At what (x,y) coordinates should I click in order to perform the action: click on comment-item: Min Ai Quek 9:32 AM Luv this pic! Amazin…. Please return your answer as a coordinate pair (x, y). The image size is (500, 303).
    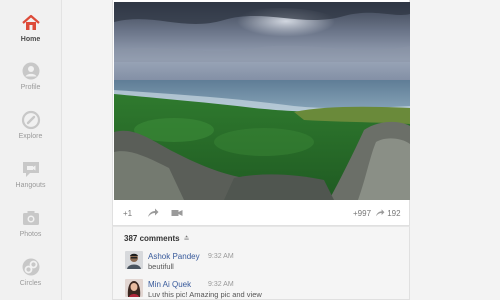
    Looking at the image, I should click on (264, 291).